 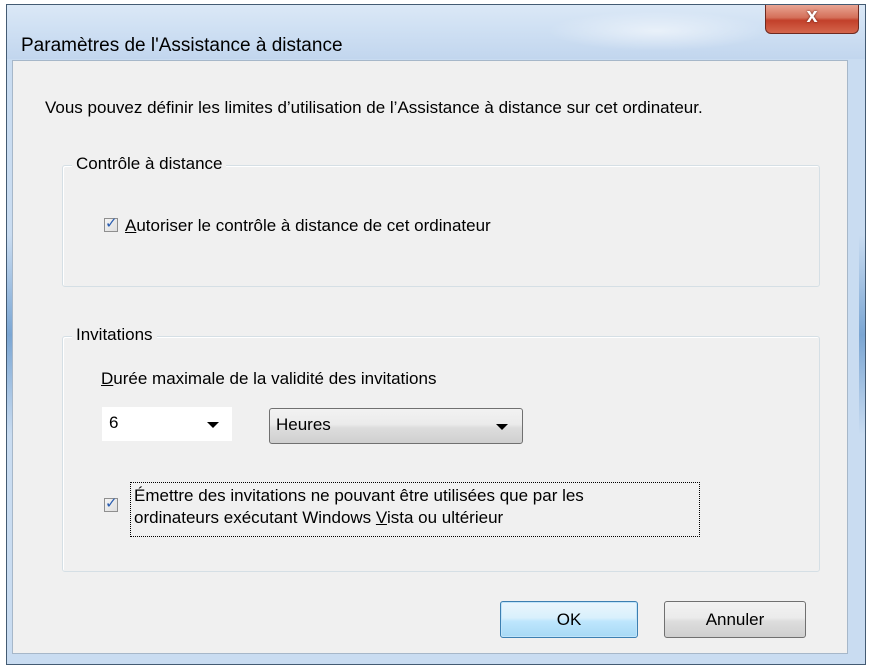 I want to click on close-button: x, so click(x=812, y=19).